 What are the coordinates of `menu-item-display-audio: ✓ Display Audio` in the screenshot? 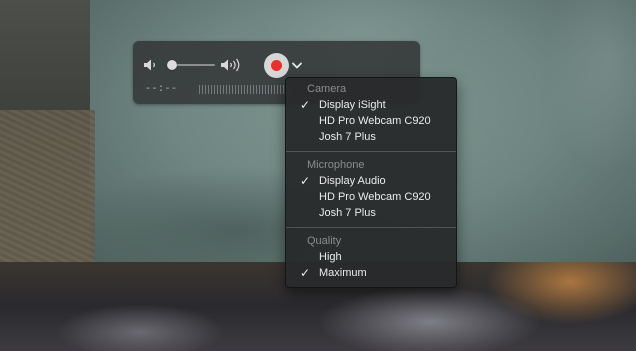 It's located at (371, 182).